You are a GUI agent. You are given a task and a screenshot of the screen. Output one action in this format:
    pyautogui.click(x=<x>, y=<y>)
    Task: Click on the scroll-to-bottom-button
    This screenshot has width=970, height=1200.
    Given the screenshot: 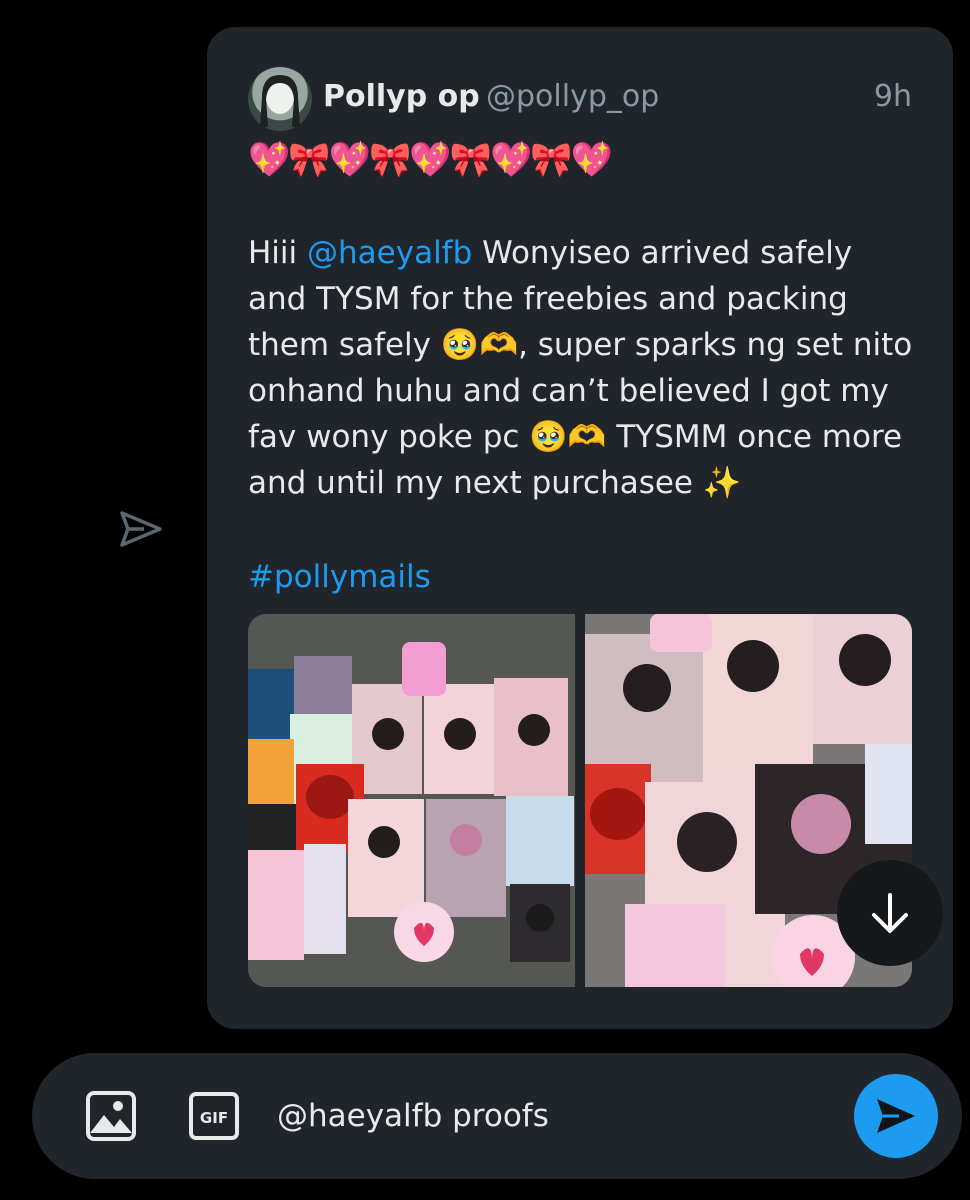 What is the action you would take?
    pyautogui.click(x=890, y=913)
    